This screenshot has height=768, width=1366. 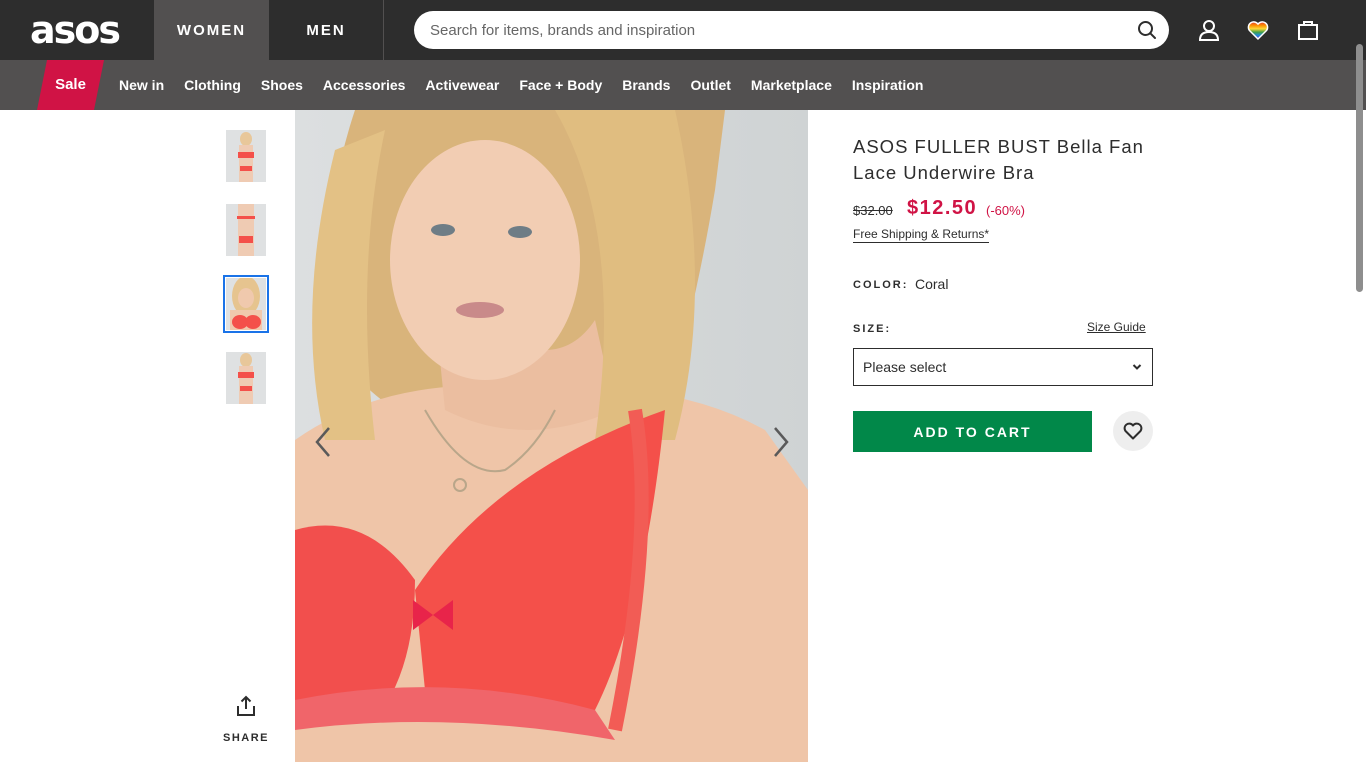 What do you see at coordinates (364, 85) in the screenshot?
I see `nav-item-accessories: Accessories` at bounding box center [364, 85].